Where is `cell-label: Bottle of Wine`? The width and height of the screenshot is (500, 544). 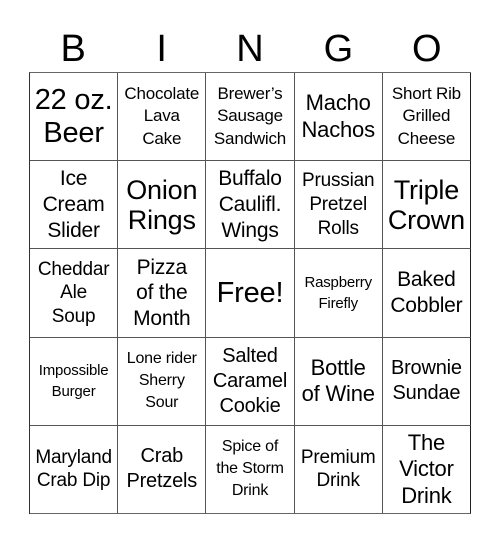
cell-label: Bottle of Wine is located at coordinates (338, 380).